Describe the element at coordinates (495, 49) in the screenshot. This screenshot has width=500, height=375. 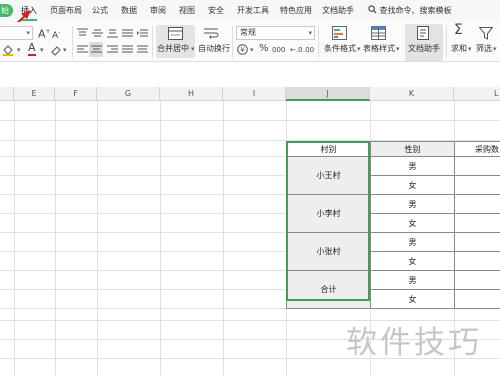
I see `filter-dropdown: ▾` at that location.